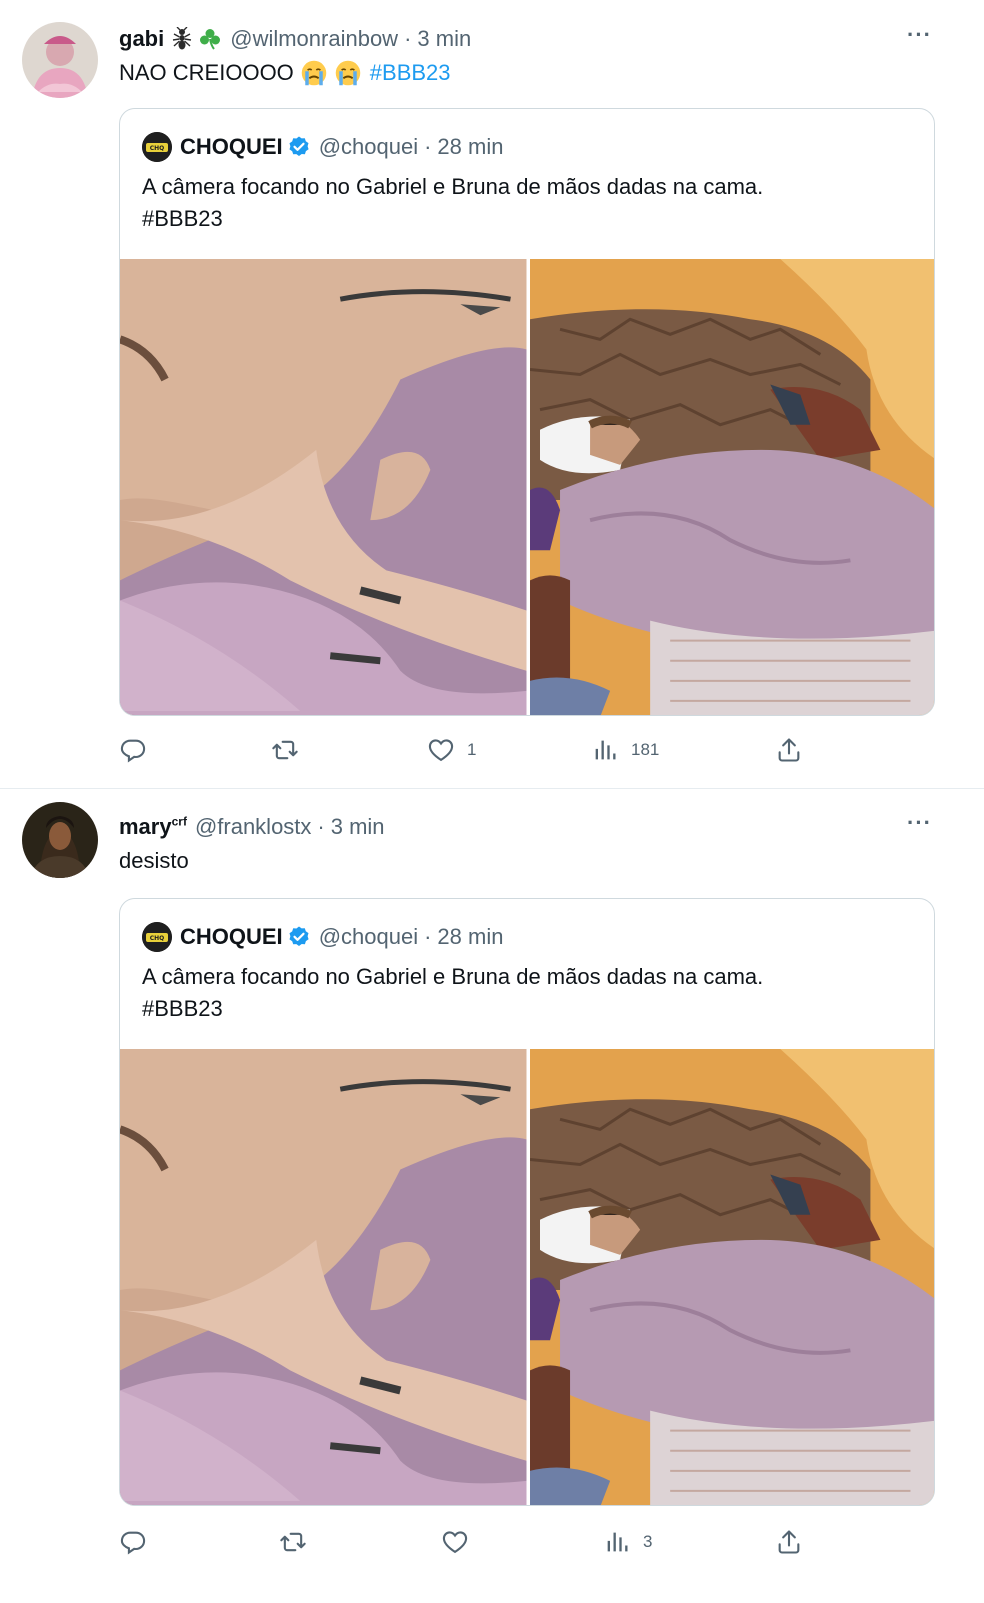  Describe the element at coordinates (625, 750) in the screenshot. I see `views-button: 181` at that location.